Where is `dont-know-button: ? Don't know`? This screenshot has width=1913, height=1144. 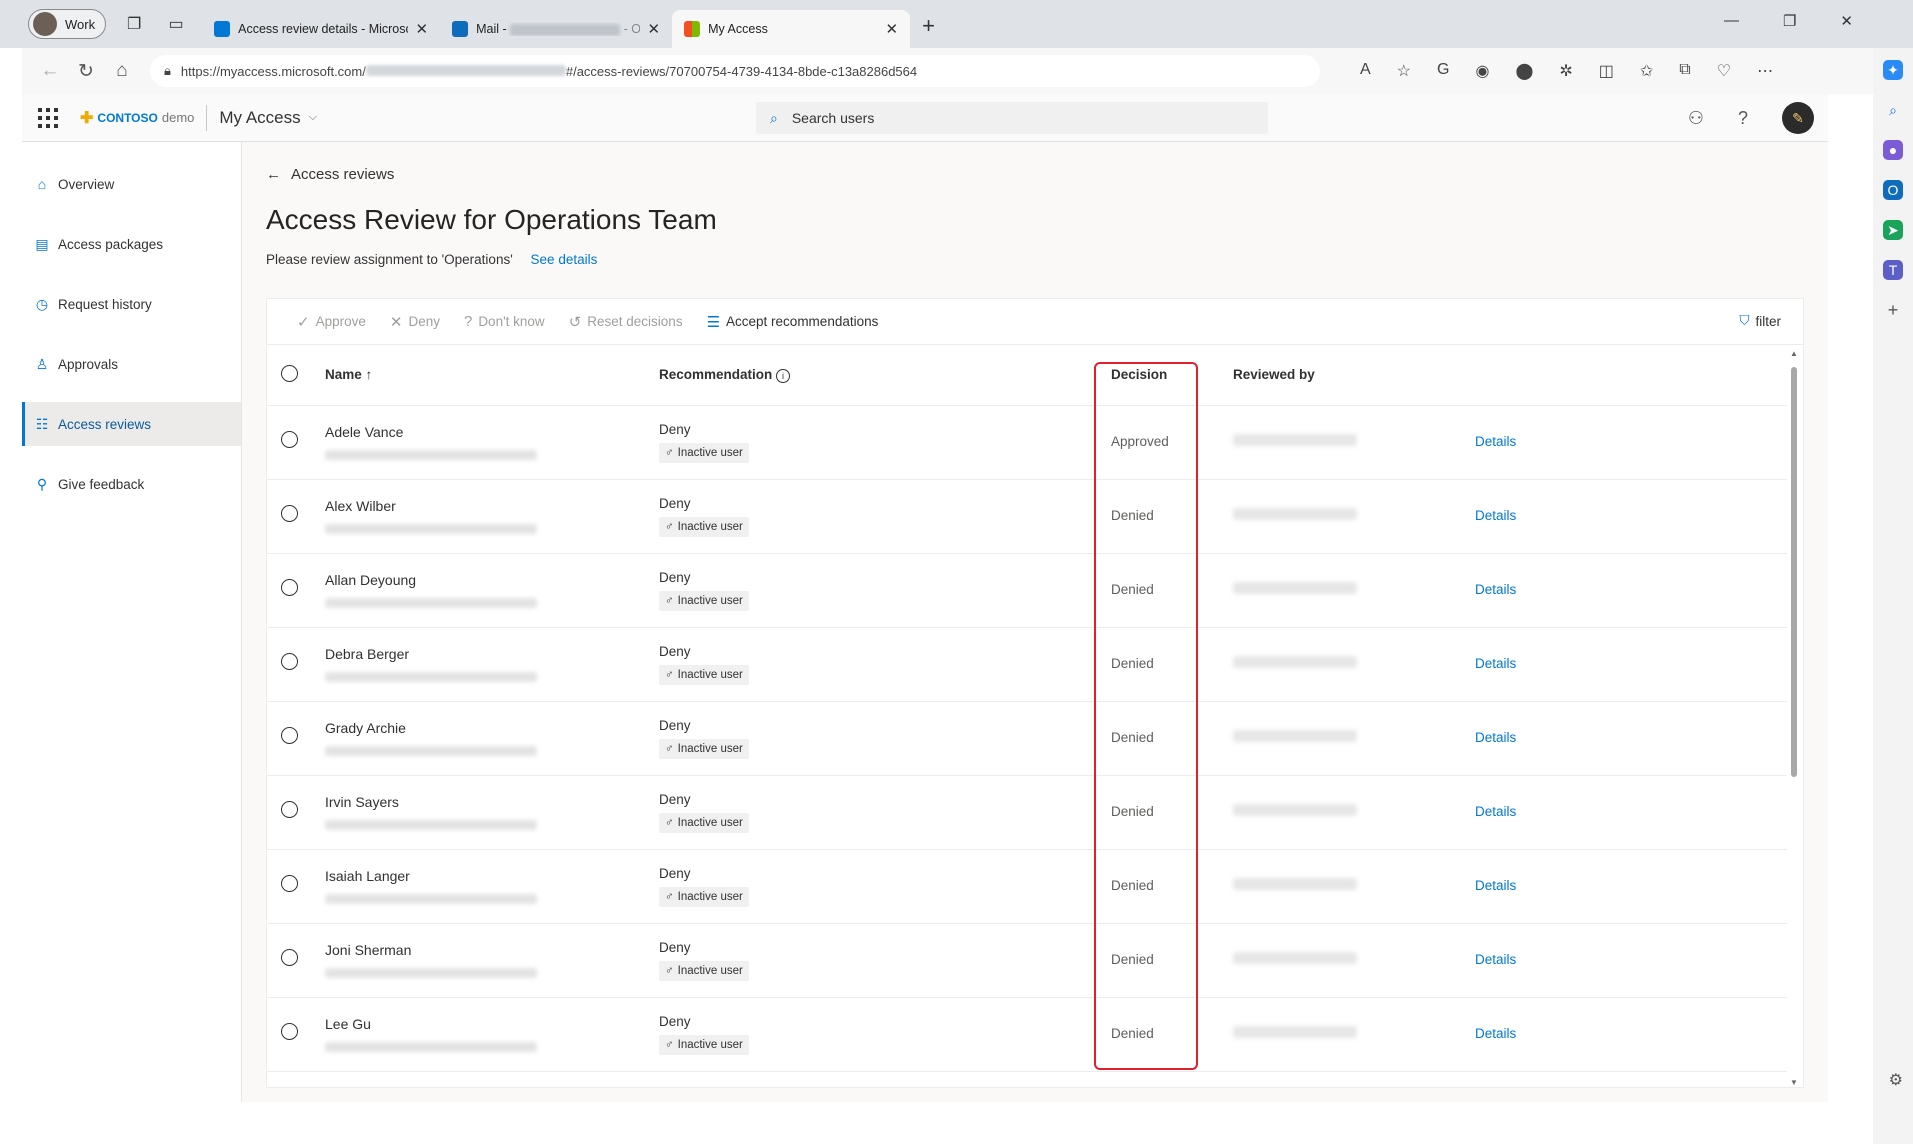
dont-know-button: ? Don't know is located at coordinates (504, 321).